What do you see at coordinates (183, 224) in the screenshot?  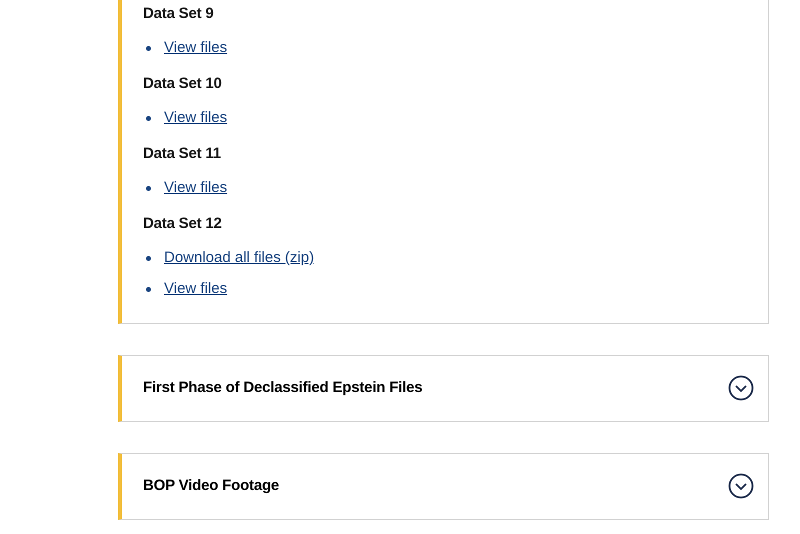 I see `data-set-heading: Data Set 12` at bounding box center [183, 224].